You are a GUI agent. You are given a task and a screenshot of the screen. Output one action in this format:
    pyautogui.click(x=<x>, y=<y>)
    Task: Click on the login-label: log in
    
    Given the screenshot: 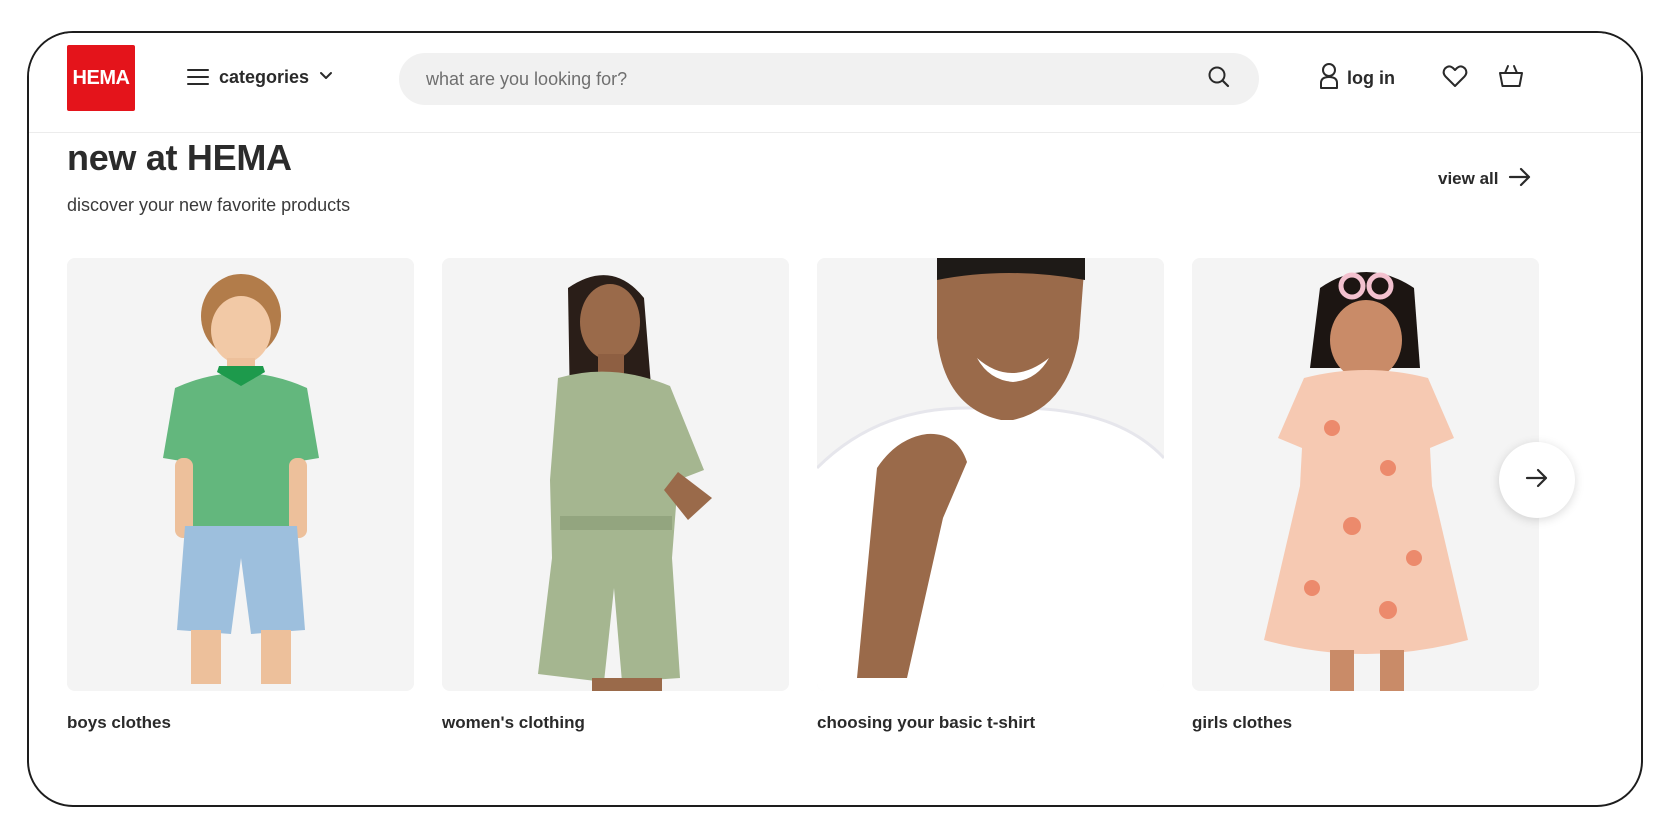 What is the action you would take?
    pyautogui.click(x=1371, y=77)
    